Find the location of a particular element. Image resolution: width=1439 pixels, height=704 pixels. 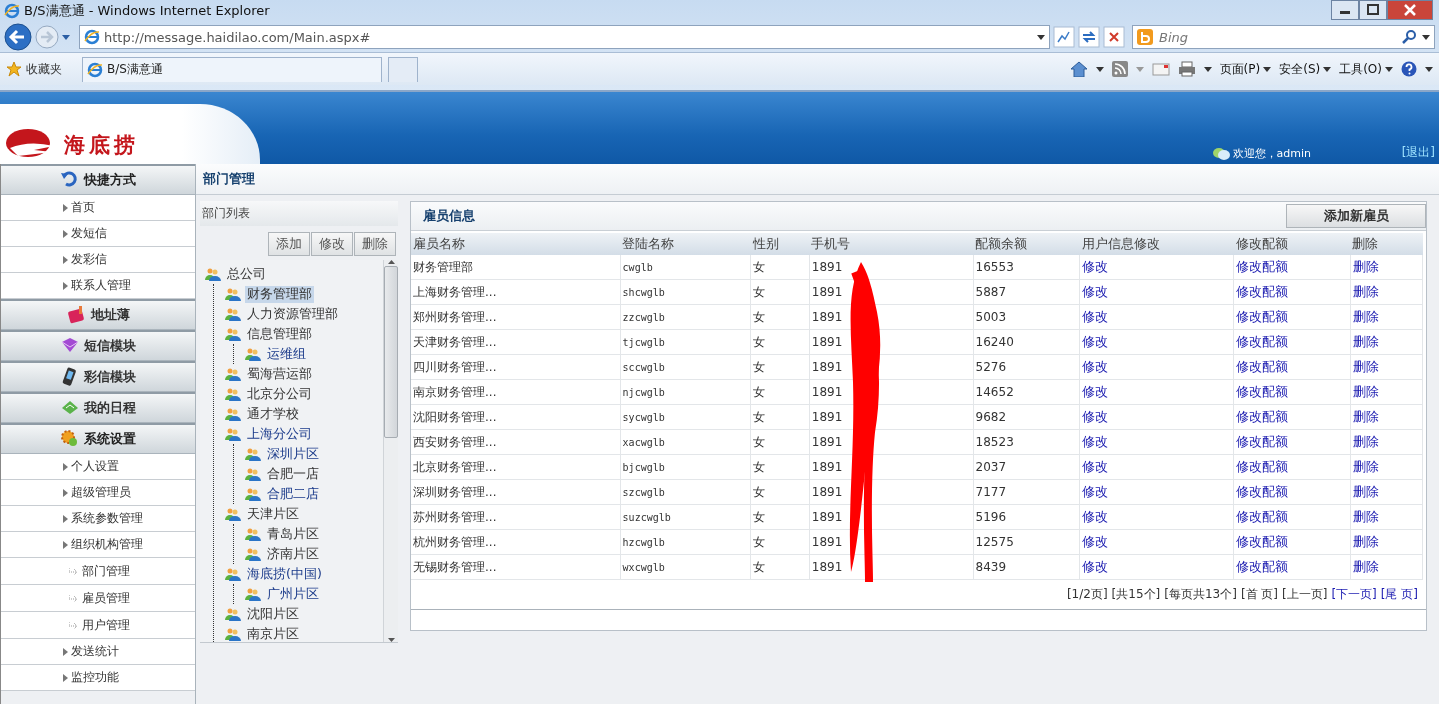

scroll-down-icon is located at coordinates (391, 640).